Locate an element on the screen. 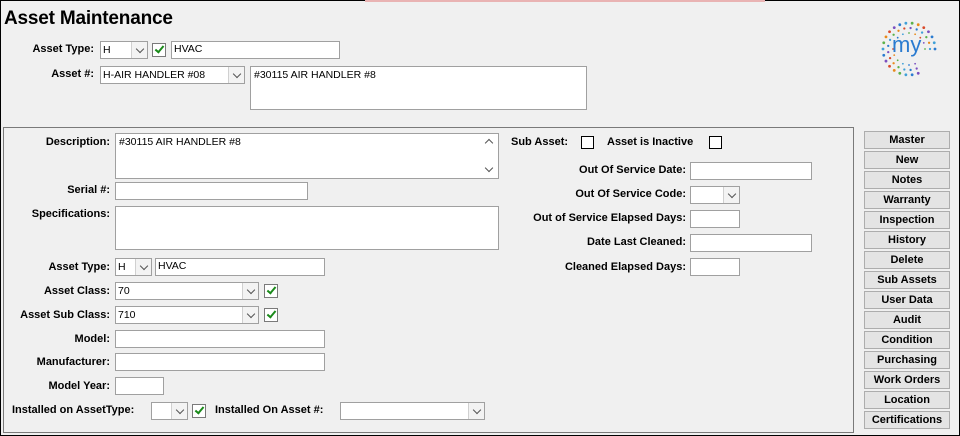  asset-type-label-2: Asset Type: is located at coordinates (79, 267).